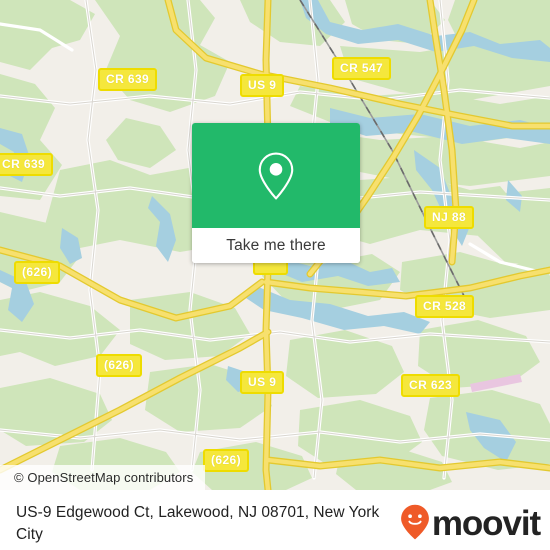 The height and width of the screenshot is (550, 550). Describe the element at coordinates (486, 523) in the screenshot. I see `moovit-wordmark: moovit` at that location.